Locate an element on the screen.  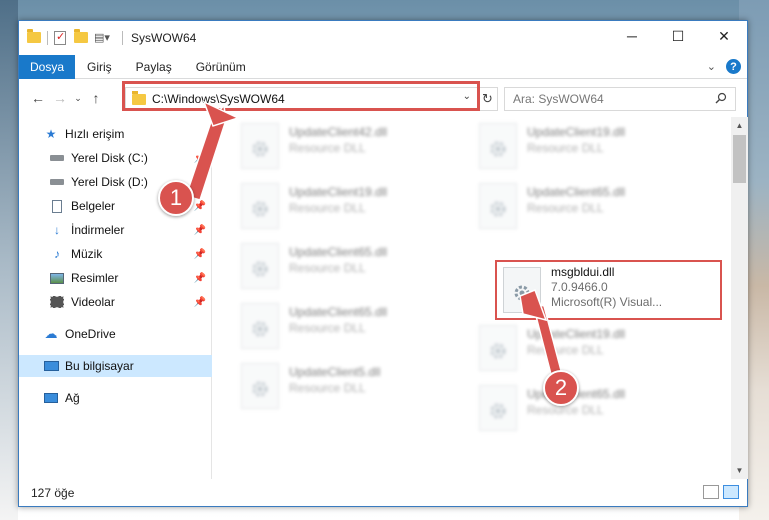
file-tile: UpdateClient5.dll Resource DLL is located at coordinates (343, 387).